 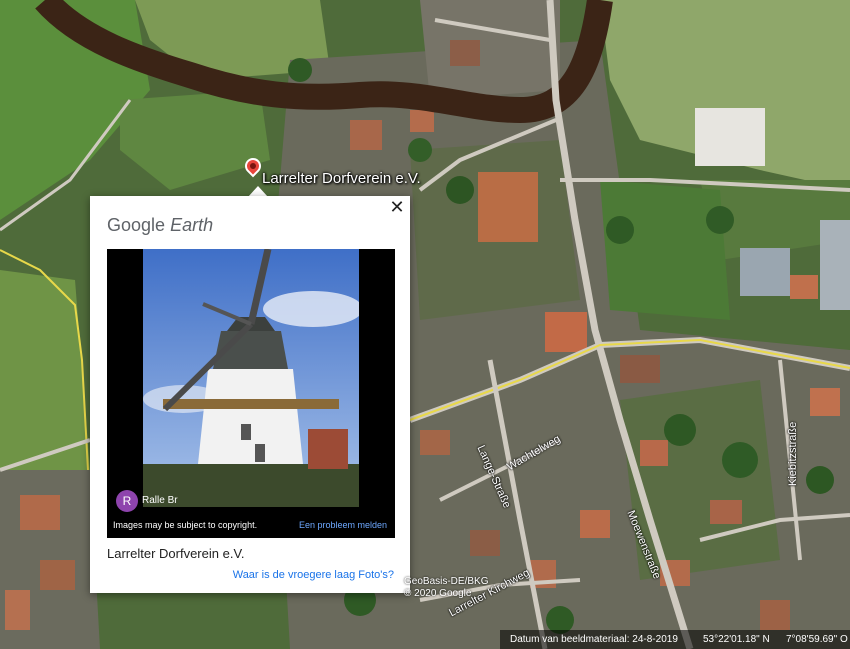 What do you see at coordinates (343, 525) in the screenshot?
I see `report-problem-link: Een probleem melden` at bounding box center [343, 525].